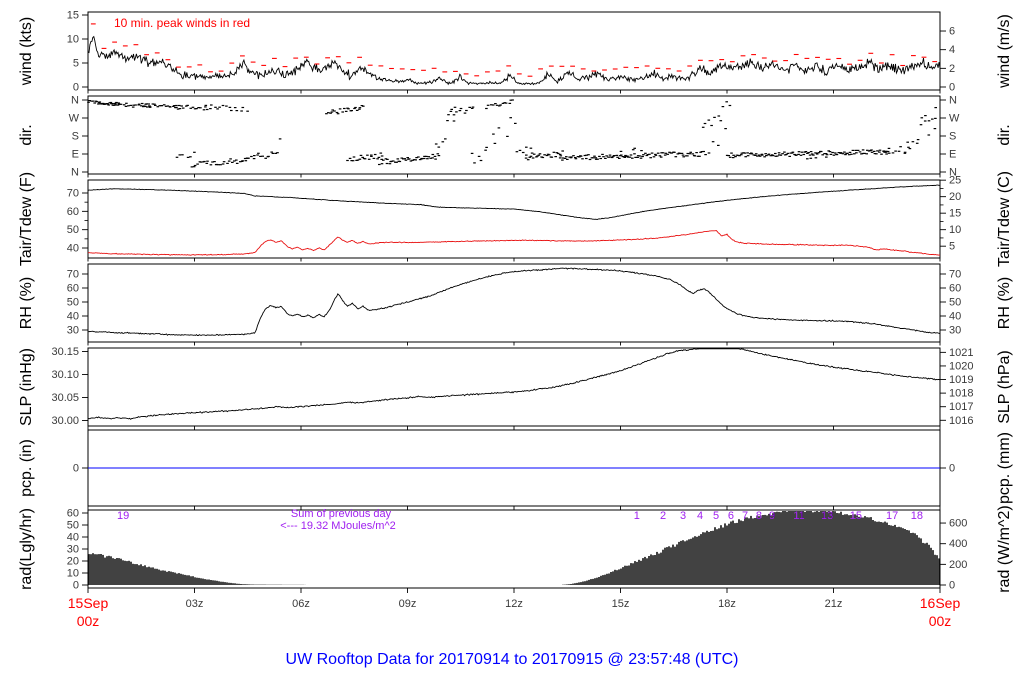 The image size is (1024, 700). Describe the element at coordinates (961, 394) in the screenshot. I see `svg-text: 1018` at that location.